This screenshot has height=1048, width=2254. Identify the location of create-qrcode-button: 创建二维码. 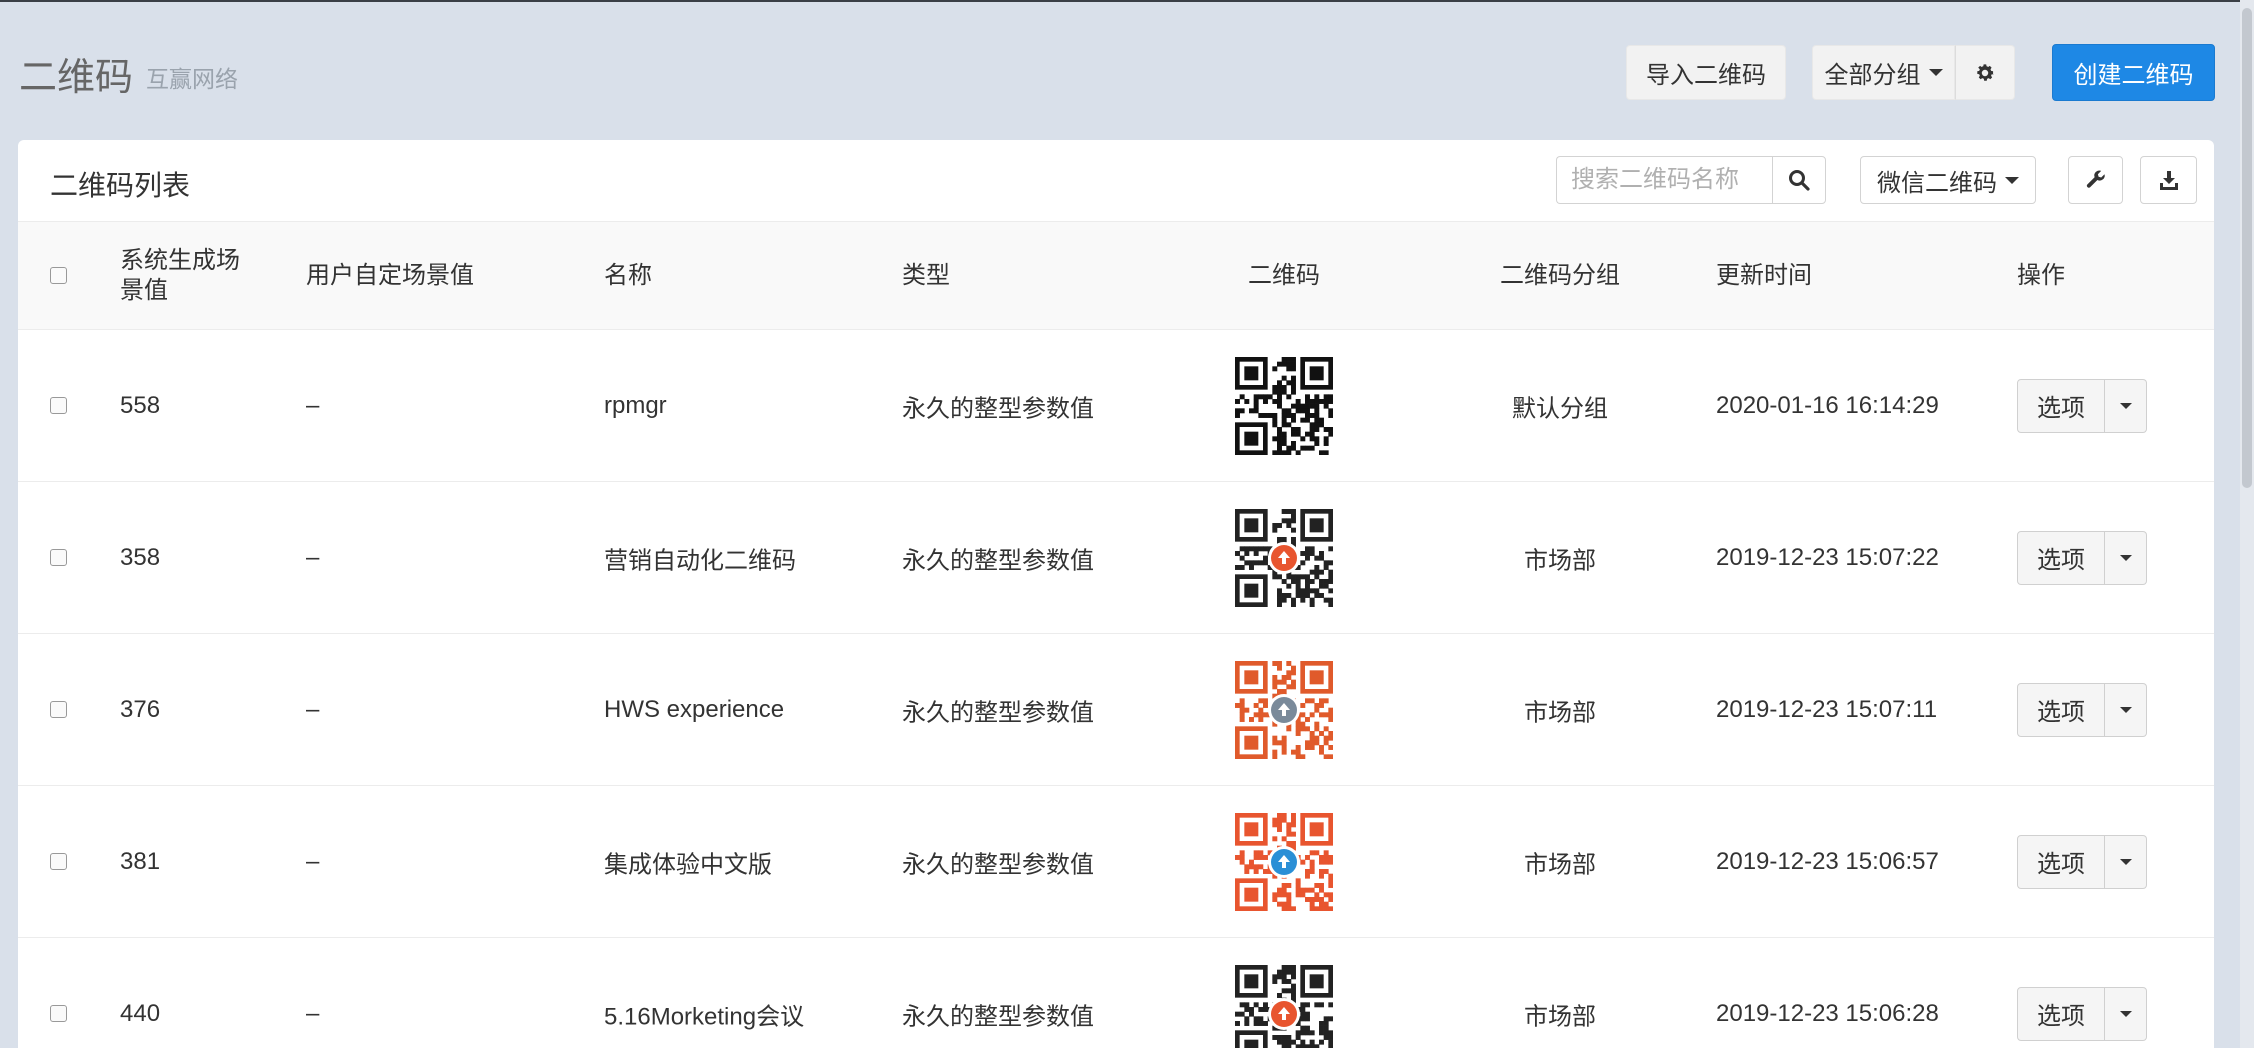
(2133, 72).